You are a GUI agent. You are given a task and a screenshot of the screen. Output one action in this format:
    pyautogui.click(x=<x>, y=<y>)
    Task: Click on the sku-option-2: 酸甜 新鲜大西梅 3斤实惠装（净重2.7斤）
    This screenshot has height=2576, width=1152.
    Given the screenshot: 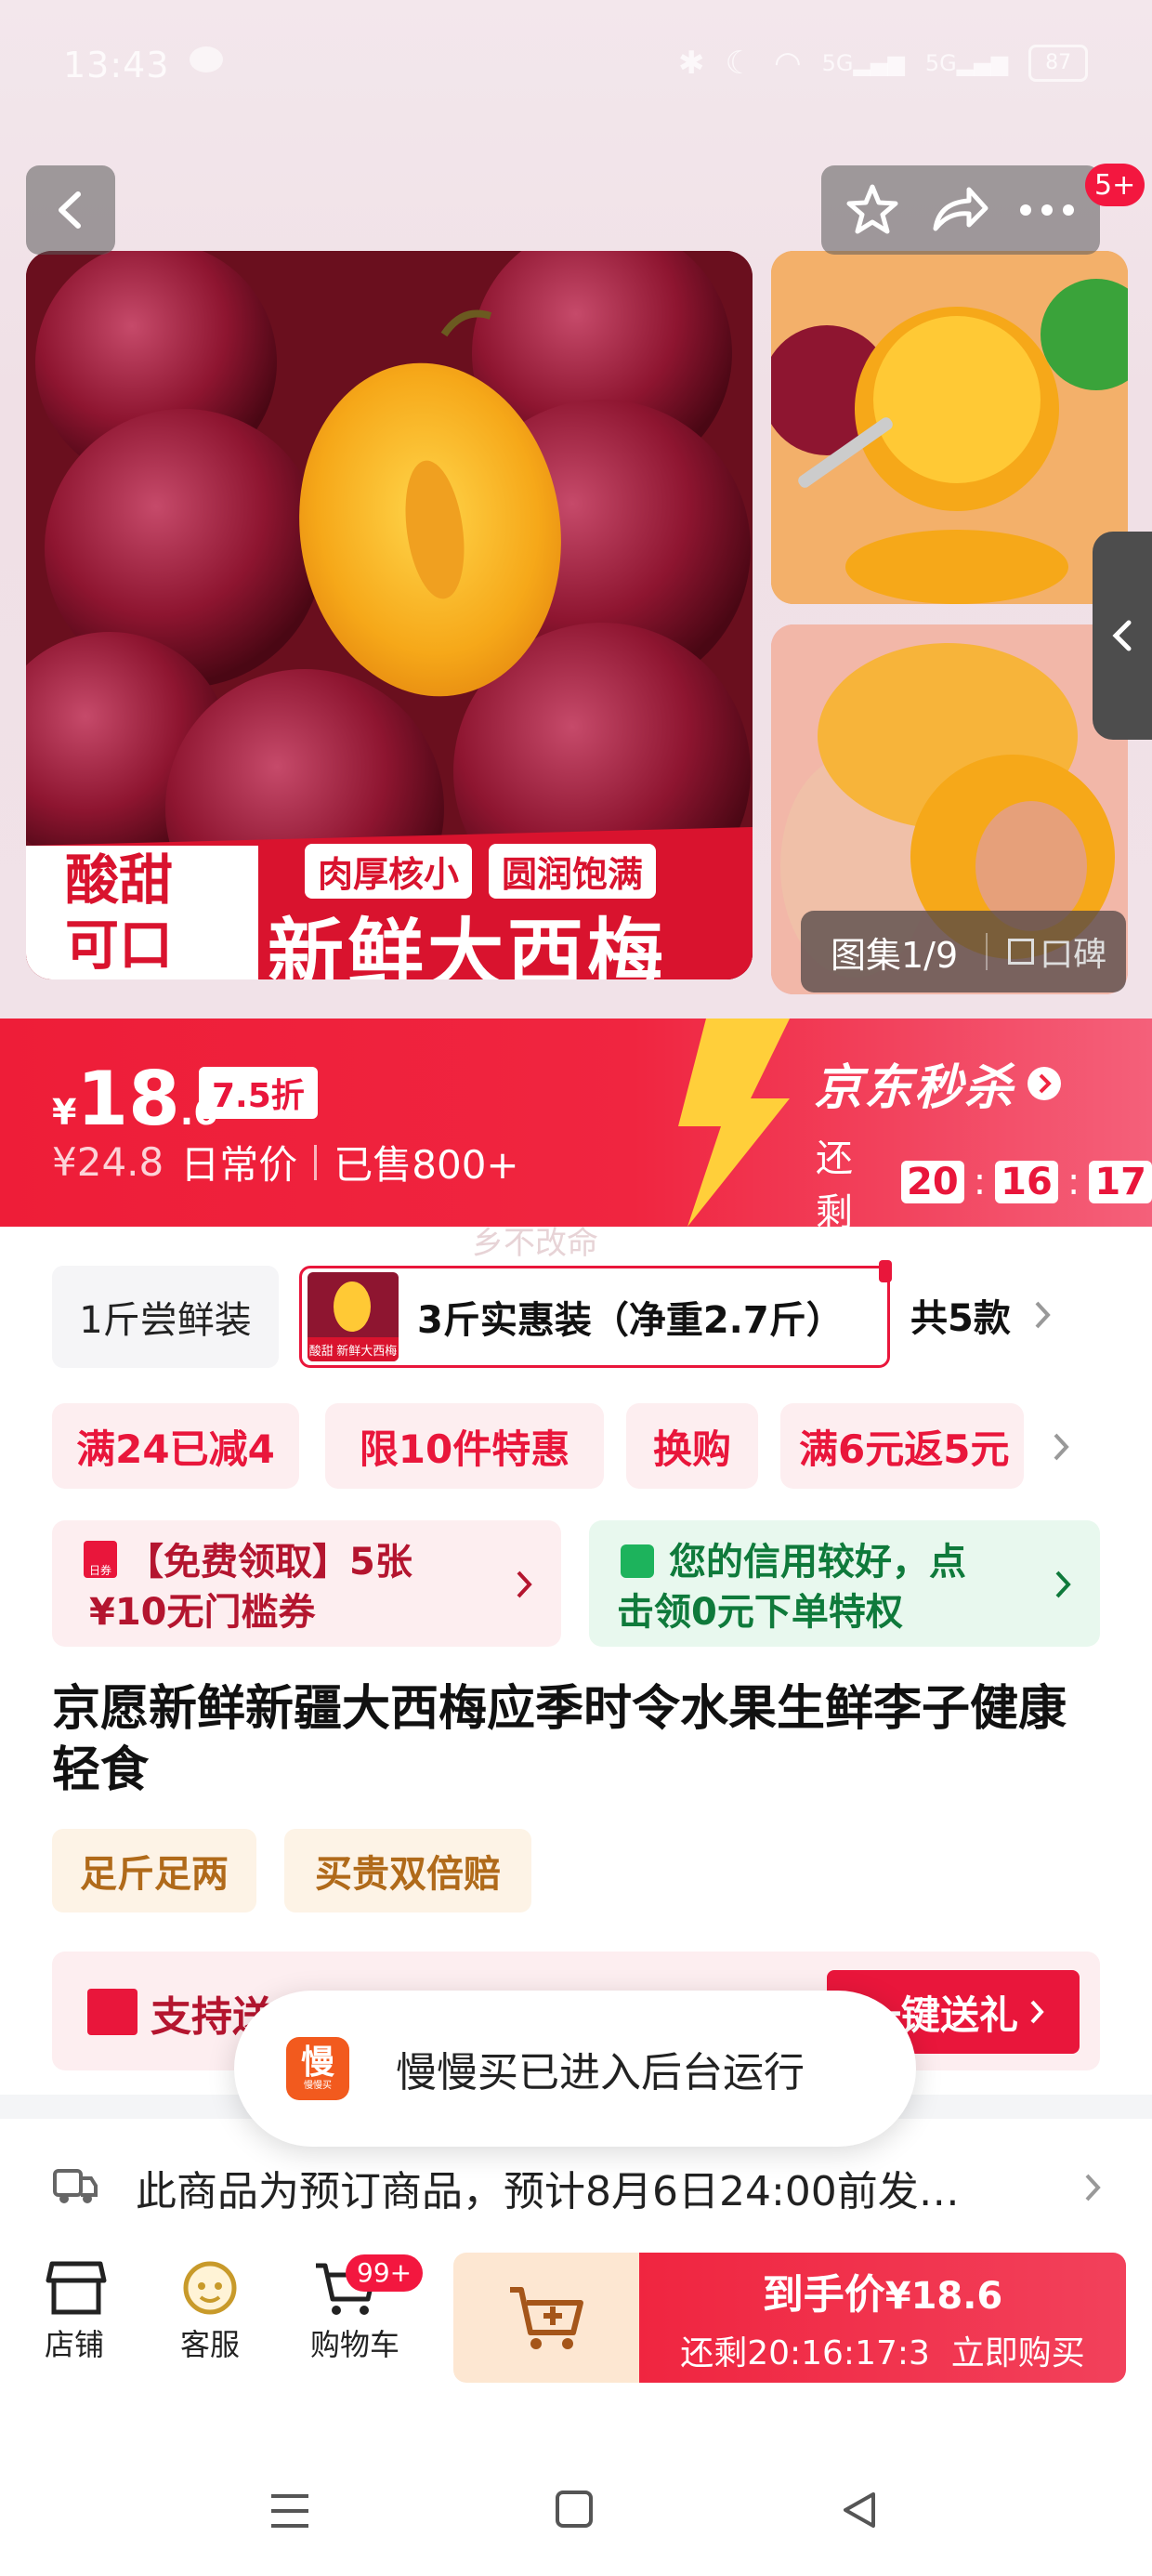 What is the action you would take?
    pyautogui.click(x=594, y=1317)
    